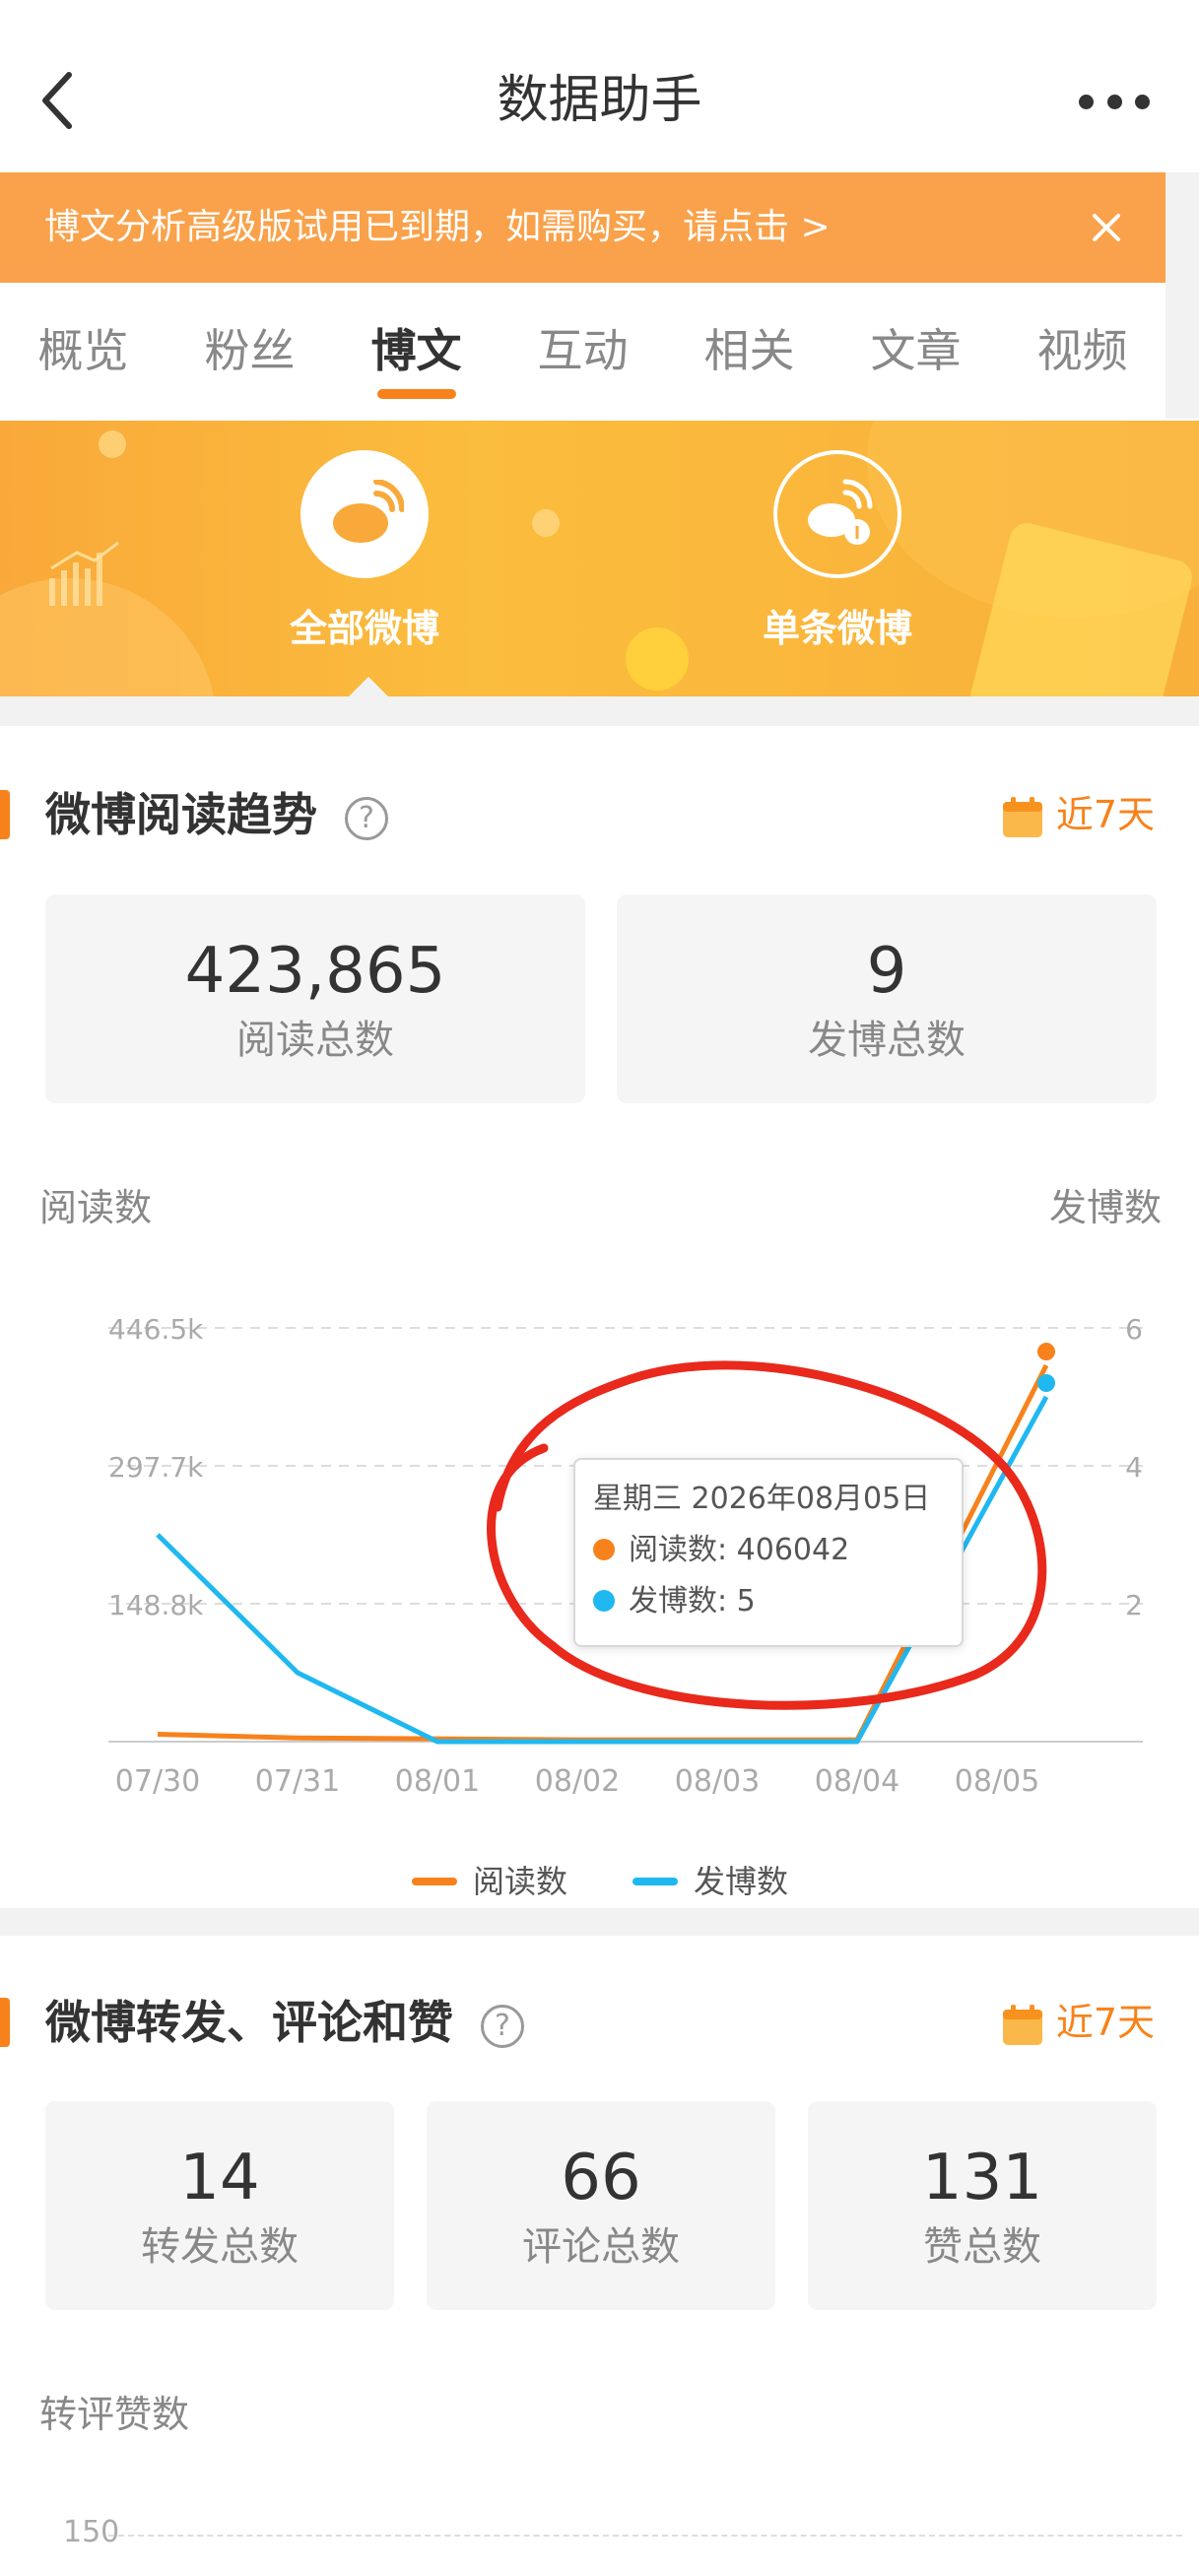  Describe the element at coordinates (114, 2415) in the screenshot. I see `interaction-axis-caption: 转评赞数` at that location.